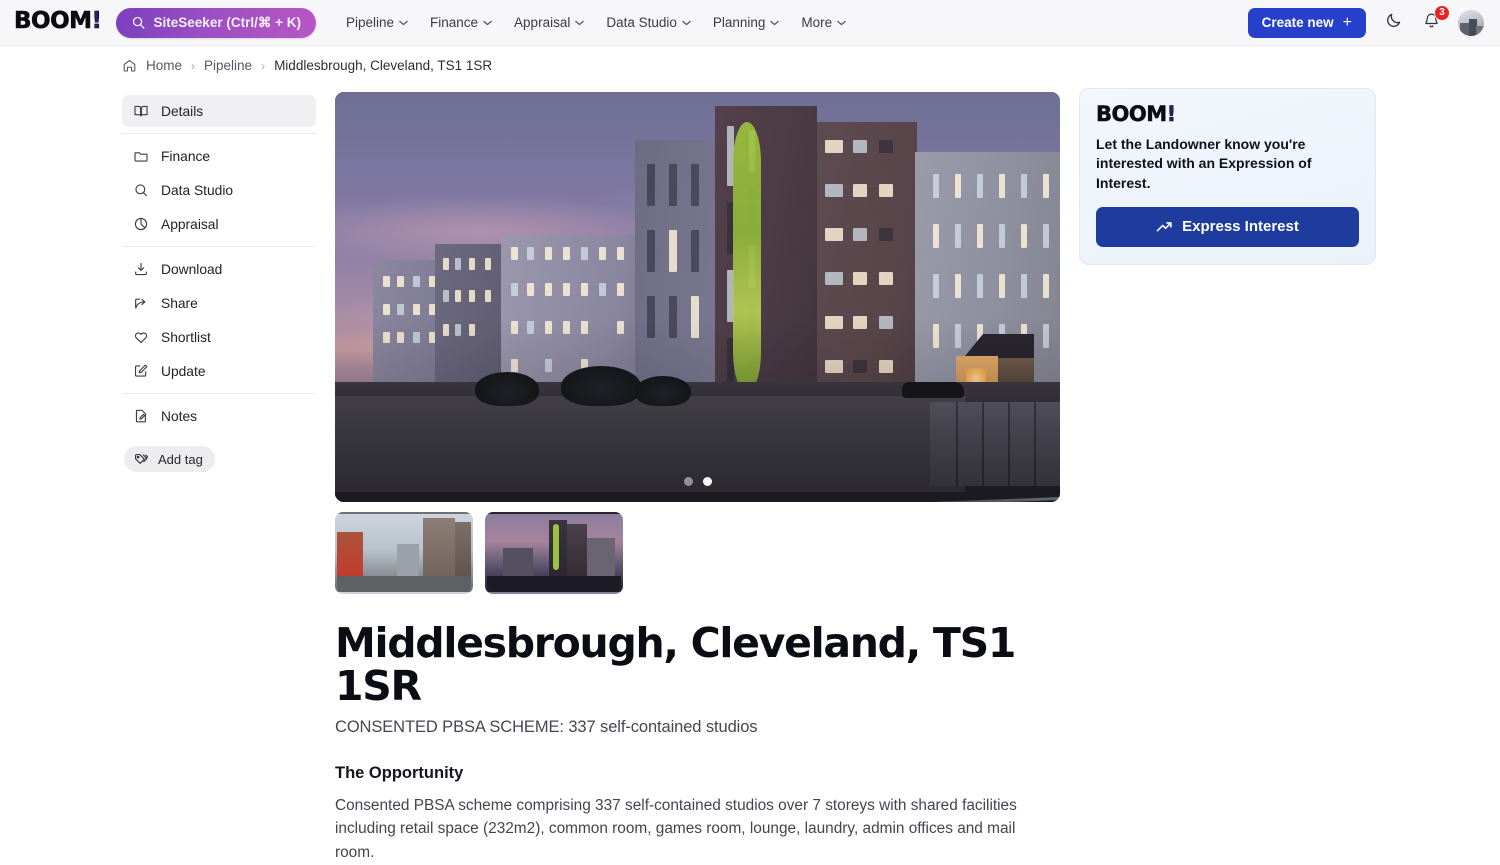 The image size is (1500, 865). What do you see at coordinates (53, 21) in the screenshot?
I see `boom-logo-text: BOOM` at bounding box center [53, 21].